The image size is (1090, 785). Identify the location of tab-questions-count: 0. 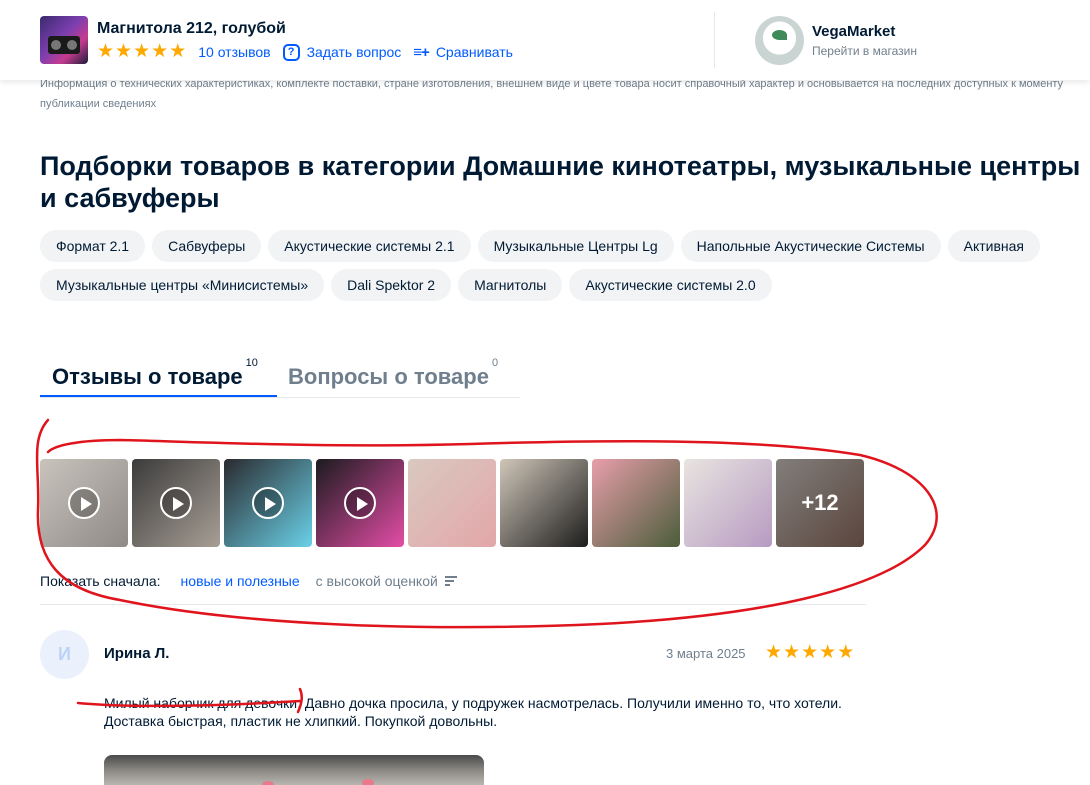
(495, 362).